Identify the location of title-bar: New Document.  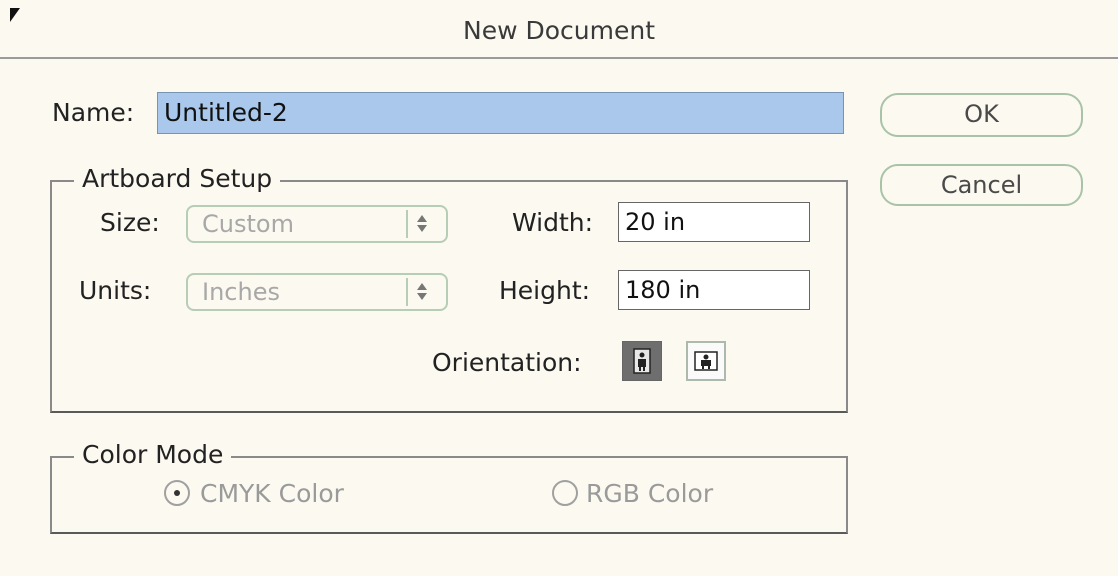
(559, 29).